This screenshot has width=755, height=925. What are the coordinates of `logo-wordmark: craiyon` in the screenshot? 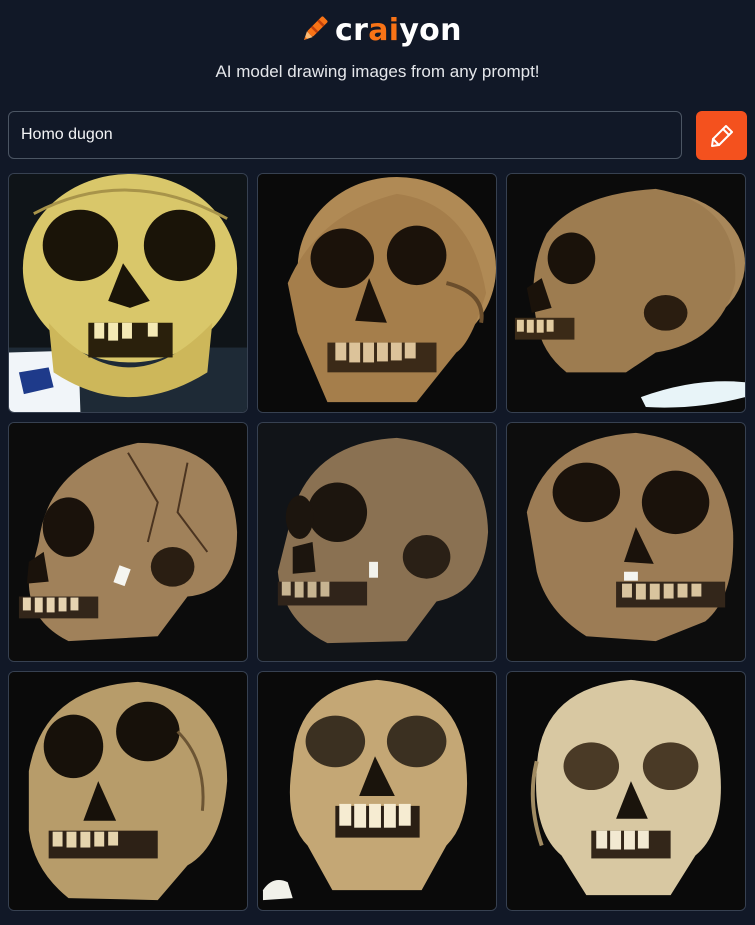 It's located at (398, 30).